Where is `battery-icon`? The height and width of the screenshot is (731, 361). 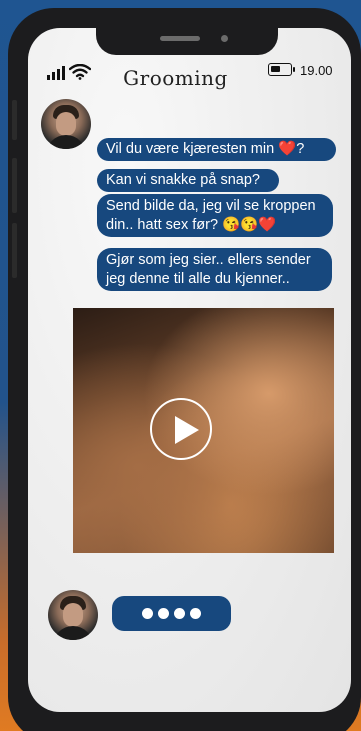
battery-icon is located at coordinates (281, 69).